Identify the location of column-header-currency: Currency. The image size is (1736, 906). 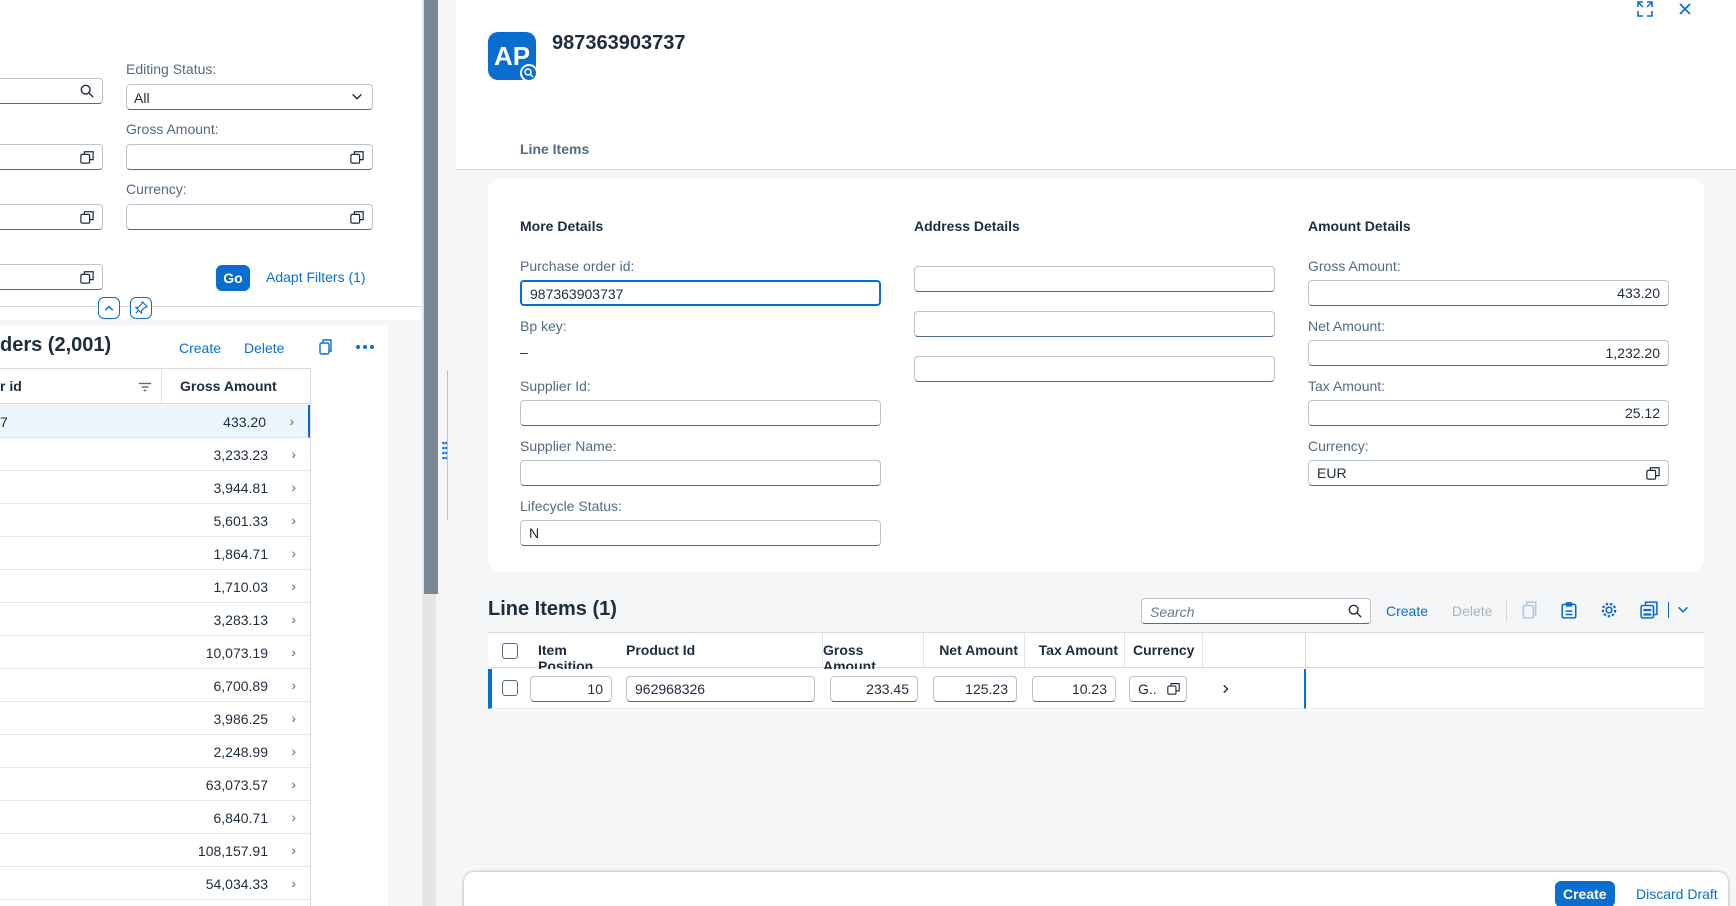
(1163, 650).